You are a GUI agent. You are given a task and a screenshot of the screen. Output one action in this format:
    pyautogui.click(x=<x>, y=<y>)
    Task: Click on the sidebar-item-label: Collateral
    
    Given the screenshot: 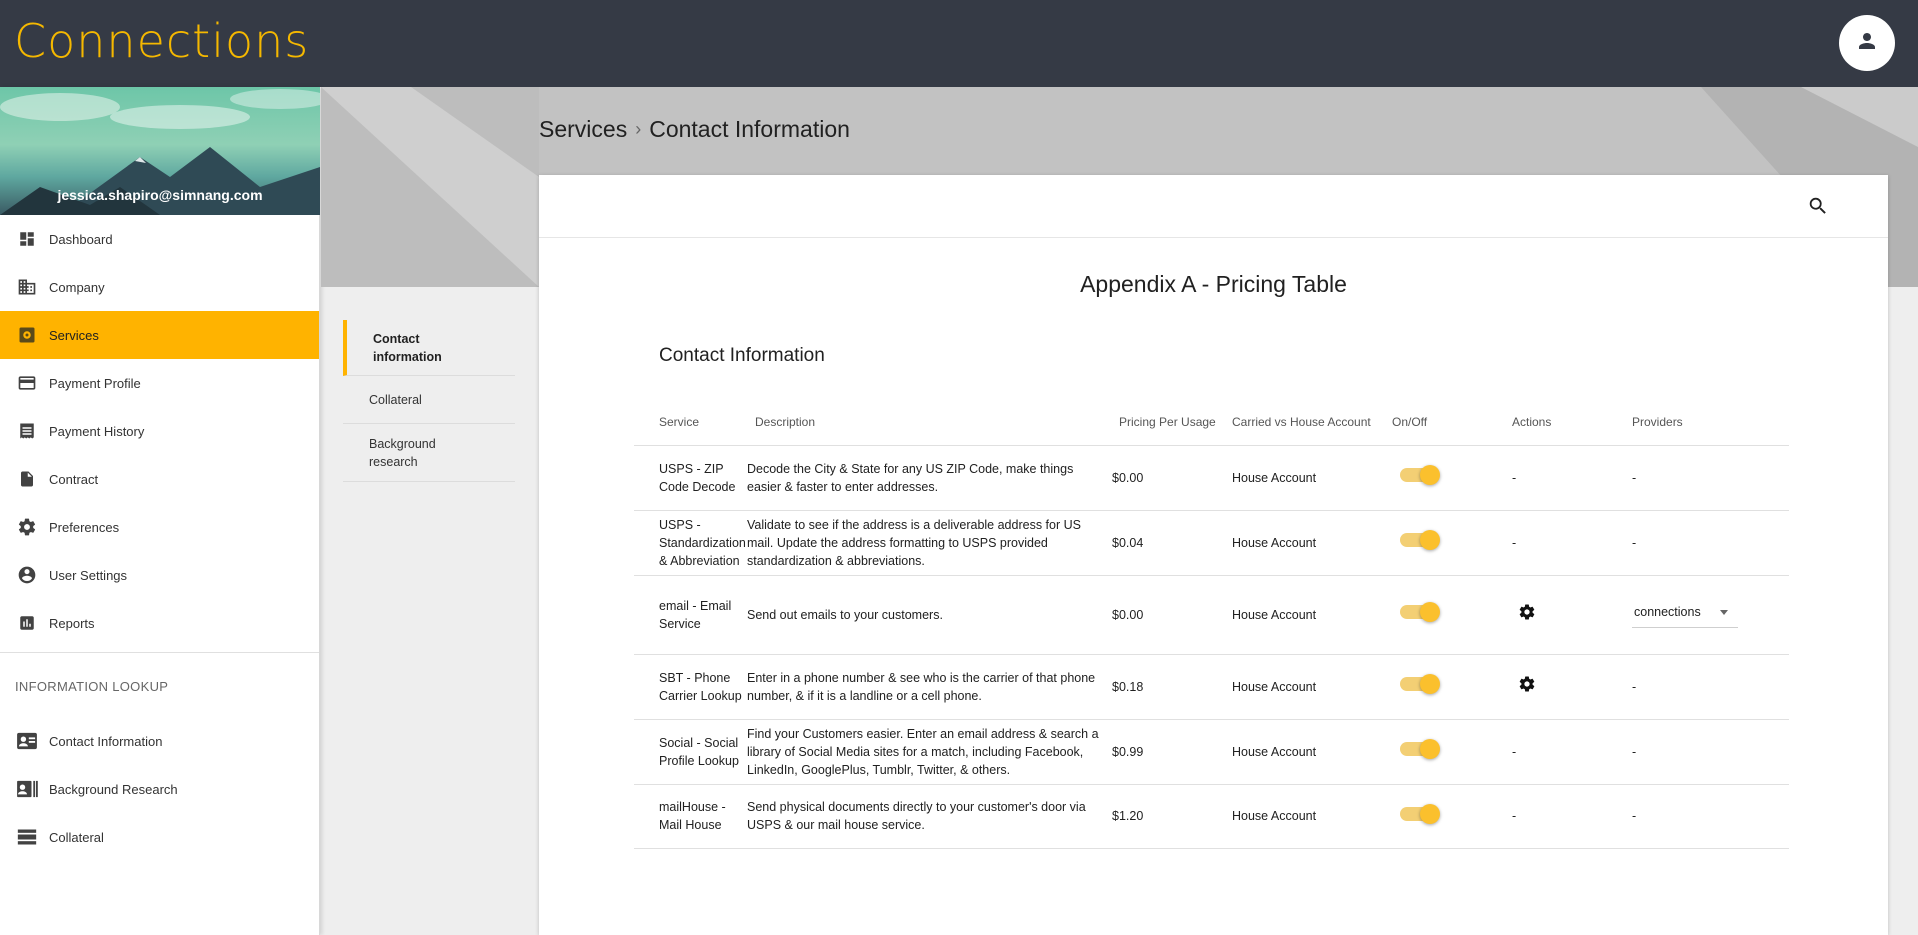 What is the action you would take?
    pyautogui.click(x=76, y=837)
    